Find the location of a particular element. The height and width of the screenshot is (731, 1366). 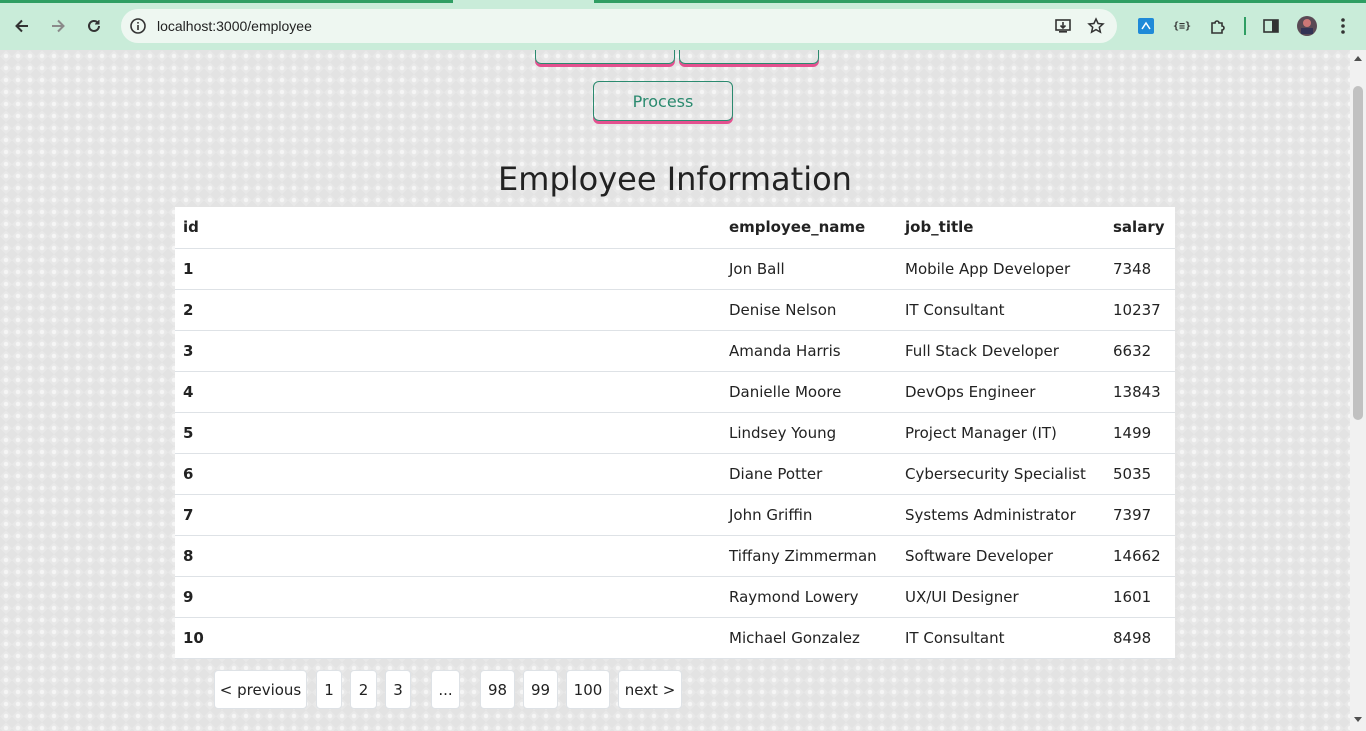

cell-salary: 7348 is located at coordinates (1140, 269).